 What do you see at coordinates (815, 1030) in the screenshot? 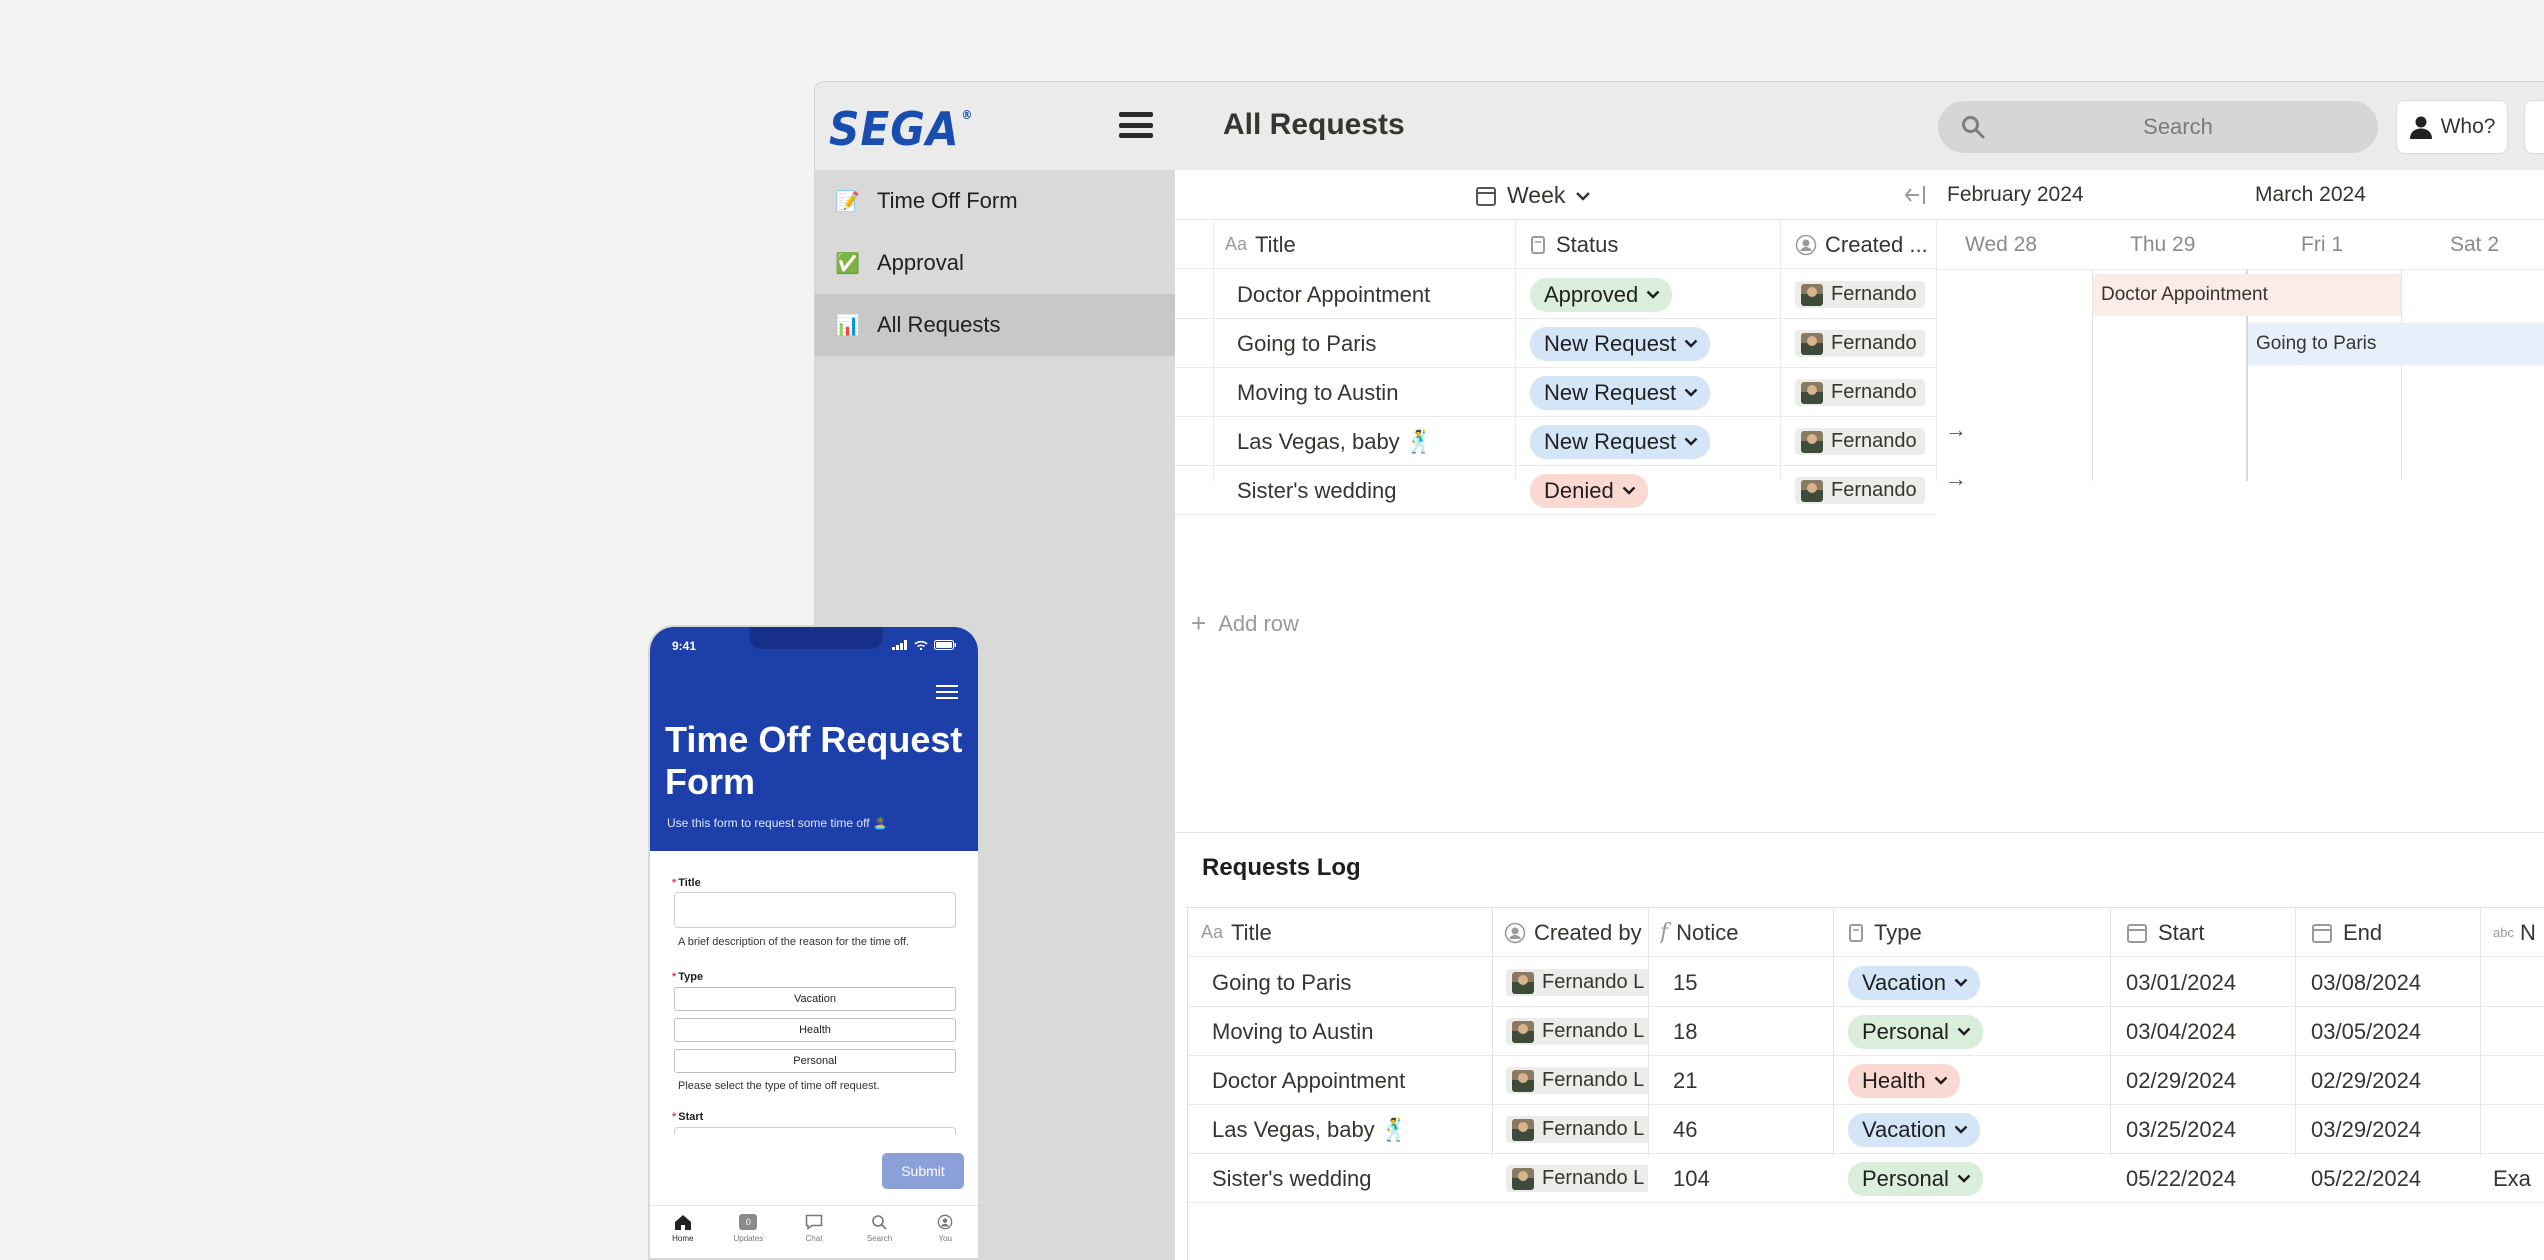
I see `type-option-health: Health` at bounding box center [815, 1030].